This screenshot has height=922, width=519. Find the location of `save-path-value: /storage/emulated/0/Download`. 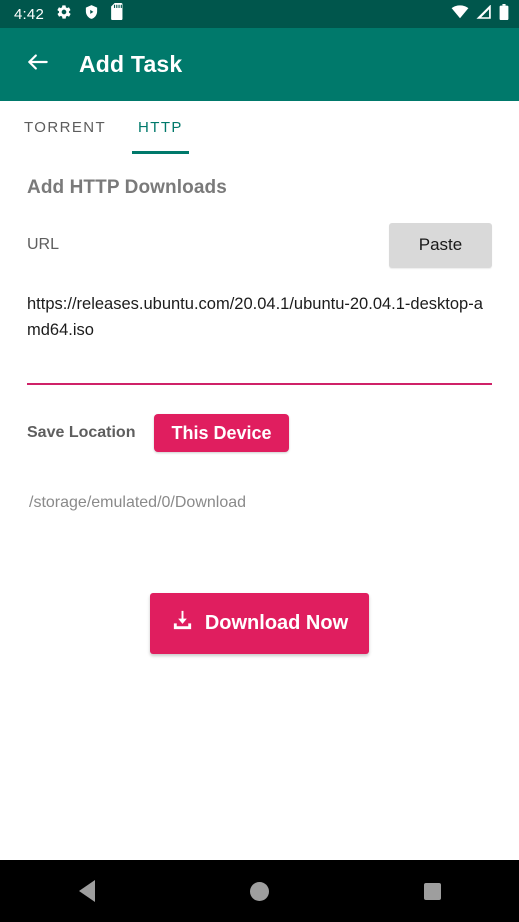

save-path-value: /storage/emulated/0/Download is located at coordinates (138, 502).